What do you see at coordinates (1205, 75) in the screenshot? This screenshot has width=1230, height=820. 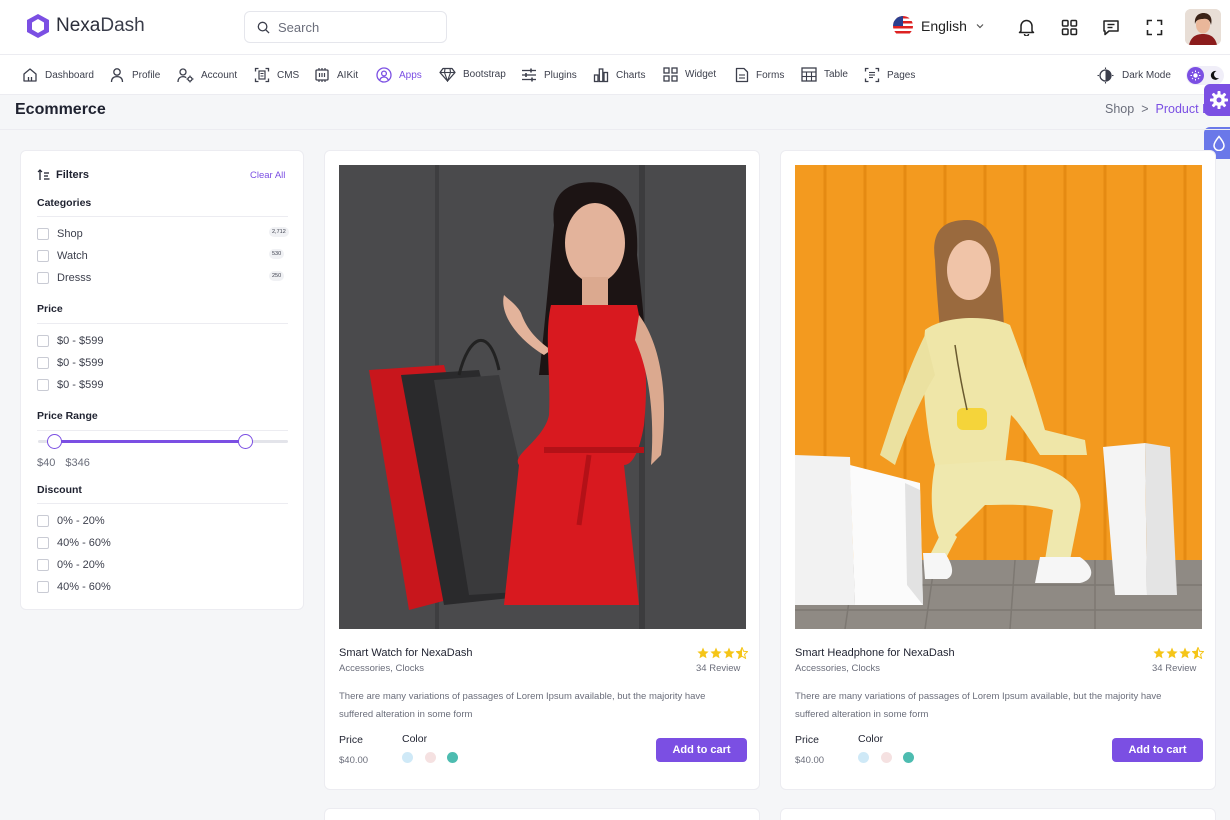 I see `dark-mode-toggle` at bounding box center [1205, 75].